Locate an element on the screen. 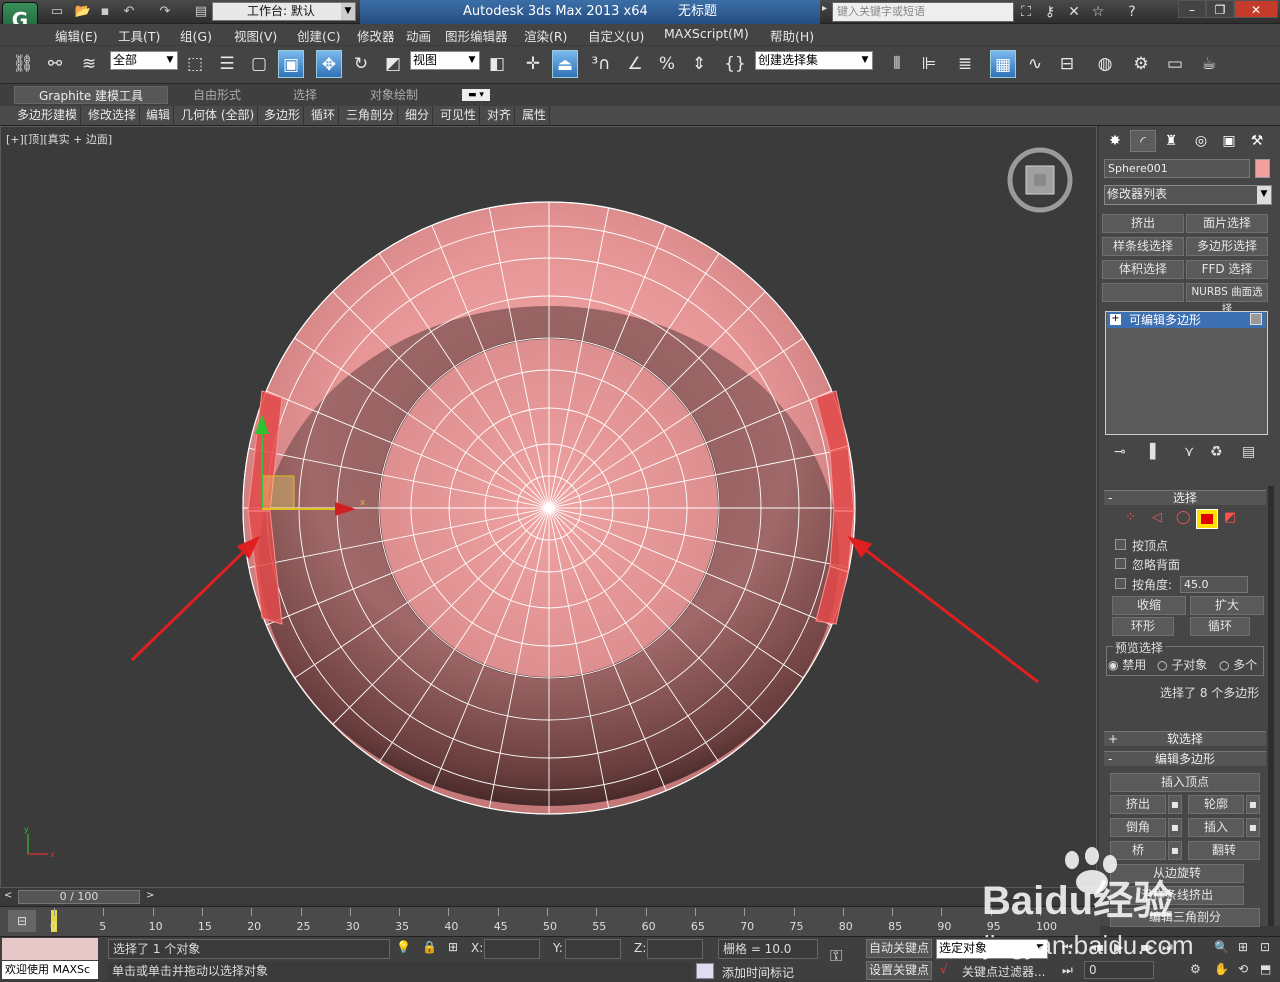  time-tag-icon is located at coordinates (705, 971).